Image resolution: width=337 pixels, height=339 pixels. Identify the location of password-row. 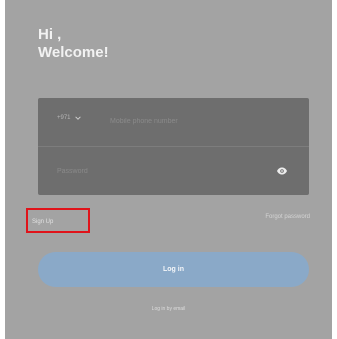
(173, 171).